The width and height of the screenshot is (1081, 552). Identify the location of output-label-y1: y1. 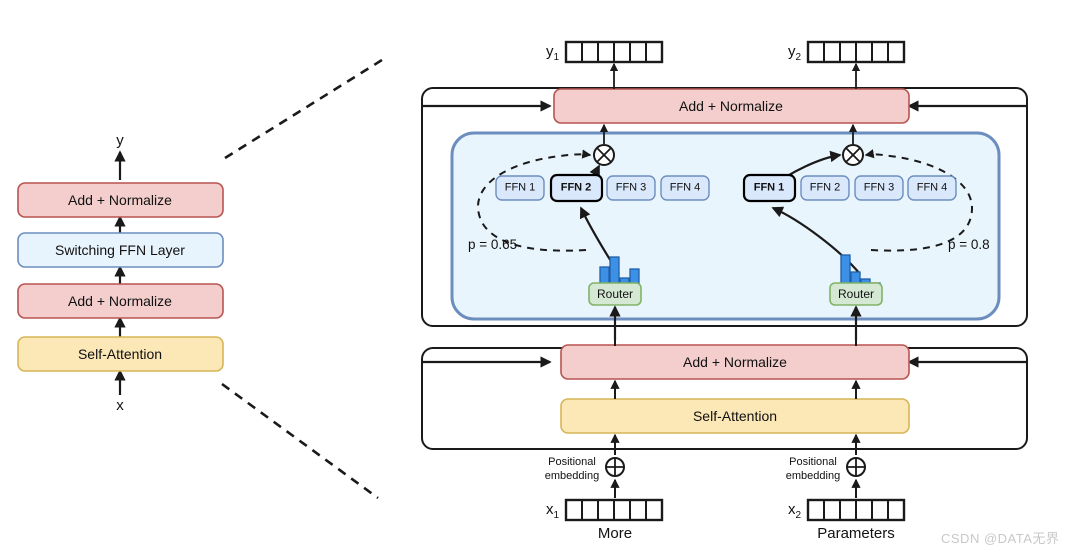
(552, 53).